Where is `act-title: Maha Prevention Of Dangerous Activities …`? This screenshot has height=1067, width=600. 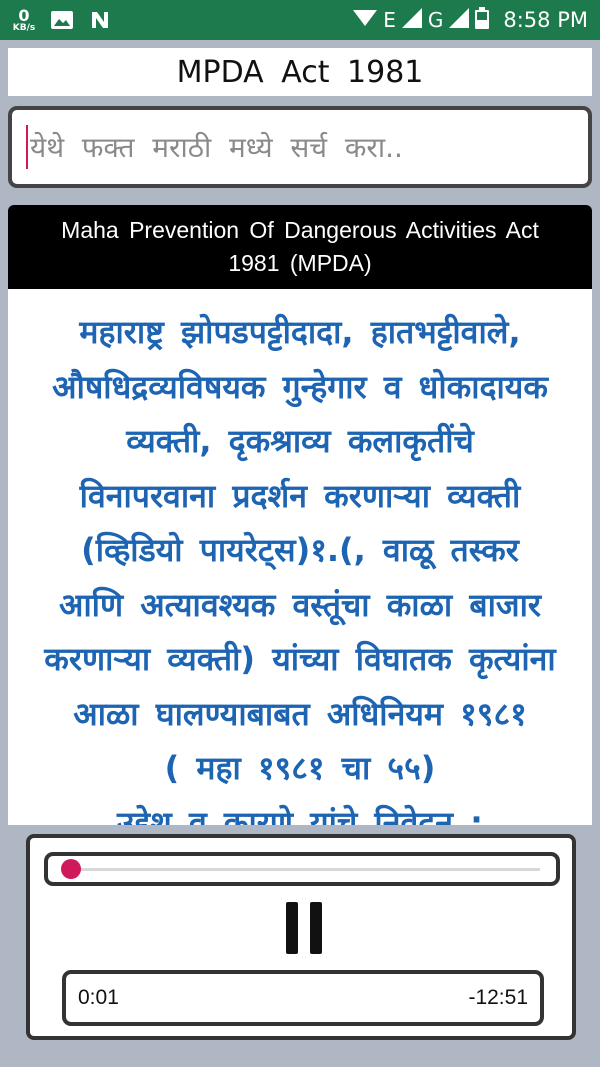
act-title: Maha Prevention Of Dangerous Activities … is located at coordinates (300, 247).